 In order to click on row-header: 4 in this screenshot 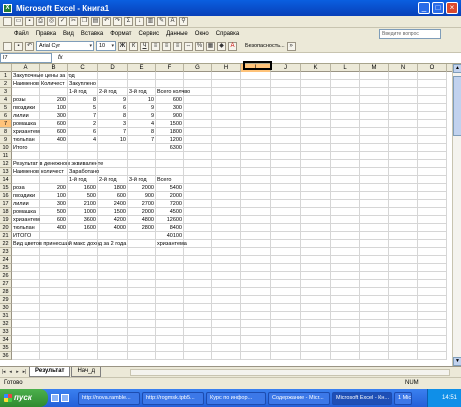, I will do `click(6, 100)`.